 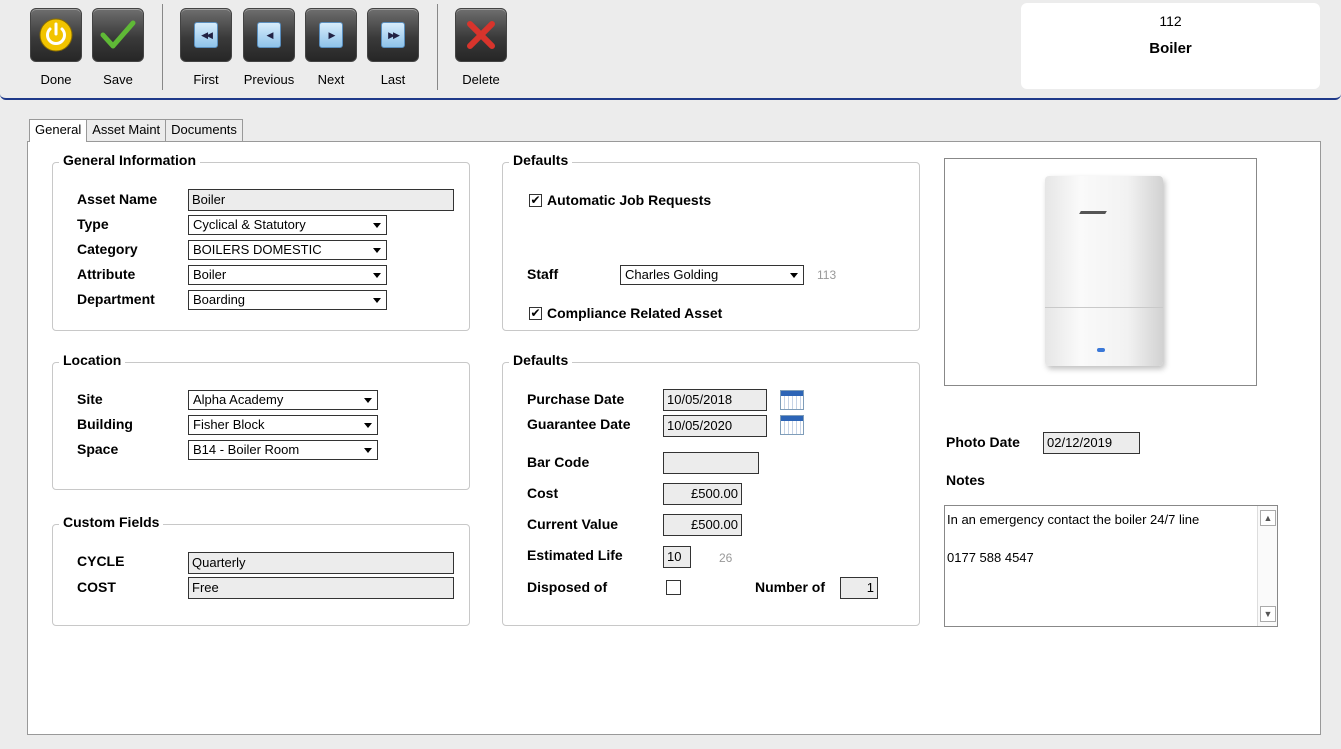 I want to click on first-button: ◀◀ First, so click(x=206, y=47).